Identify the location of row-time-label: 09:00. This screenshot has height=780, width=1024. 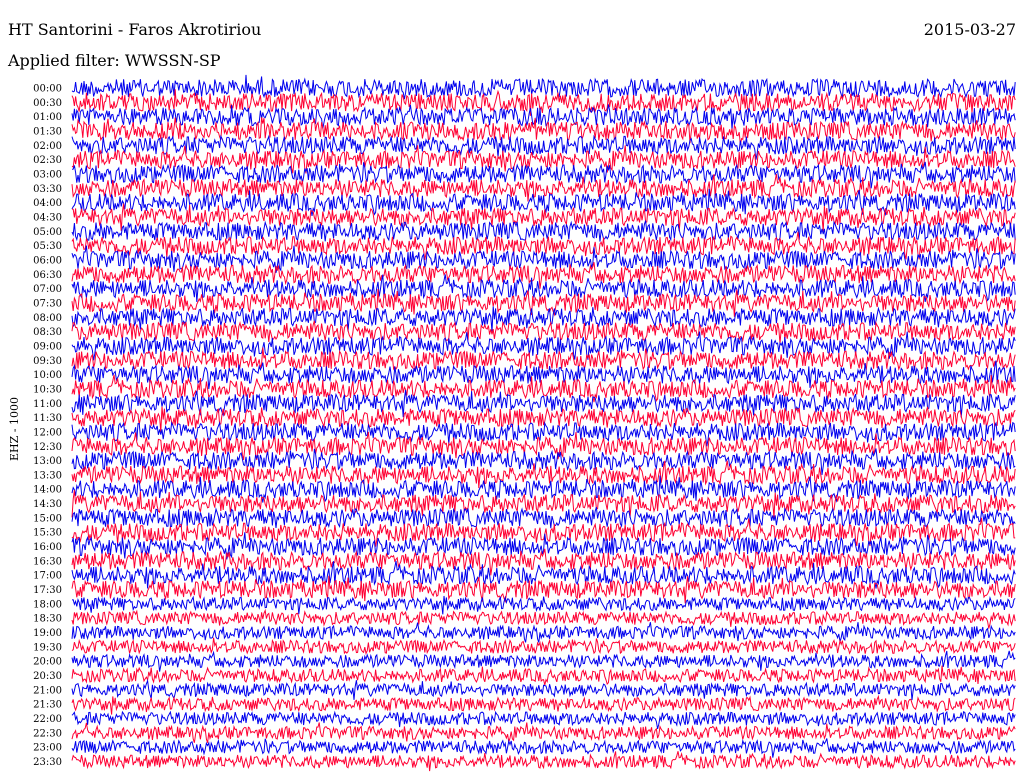
(47, 346).